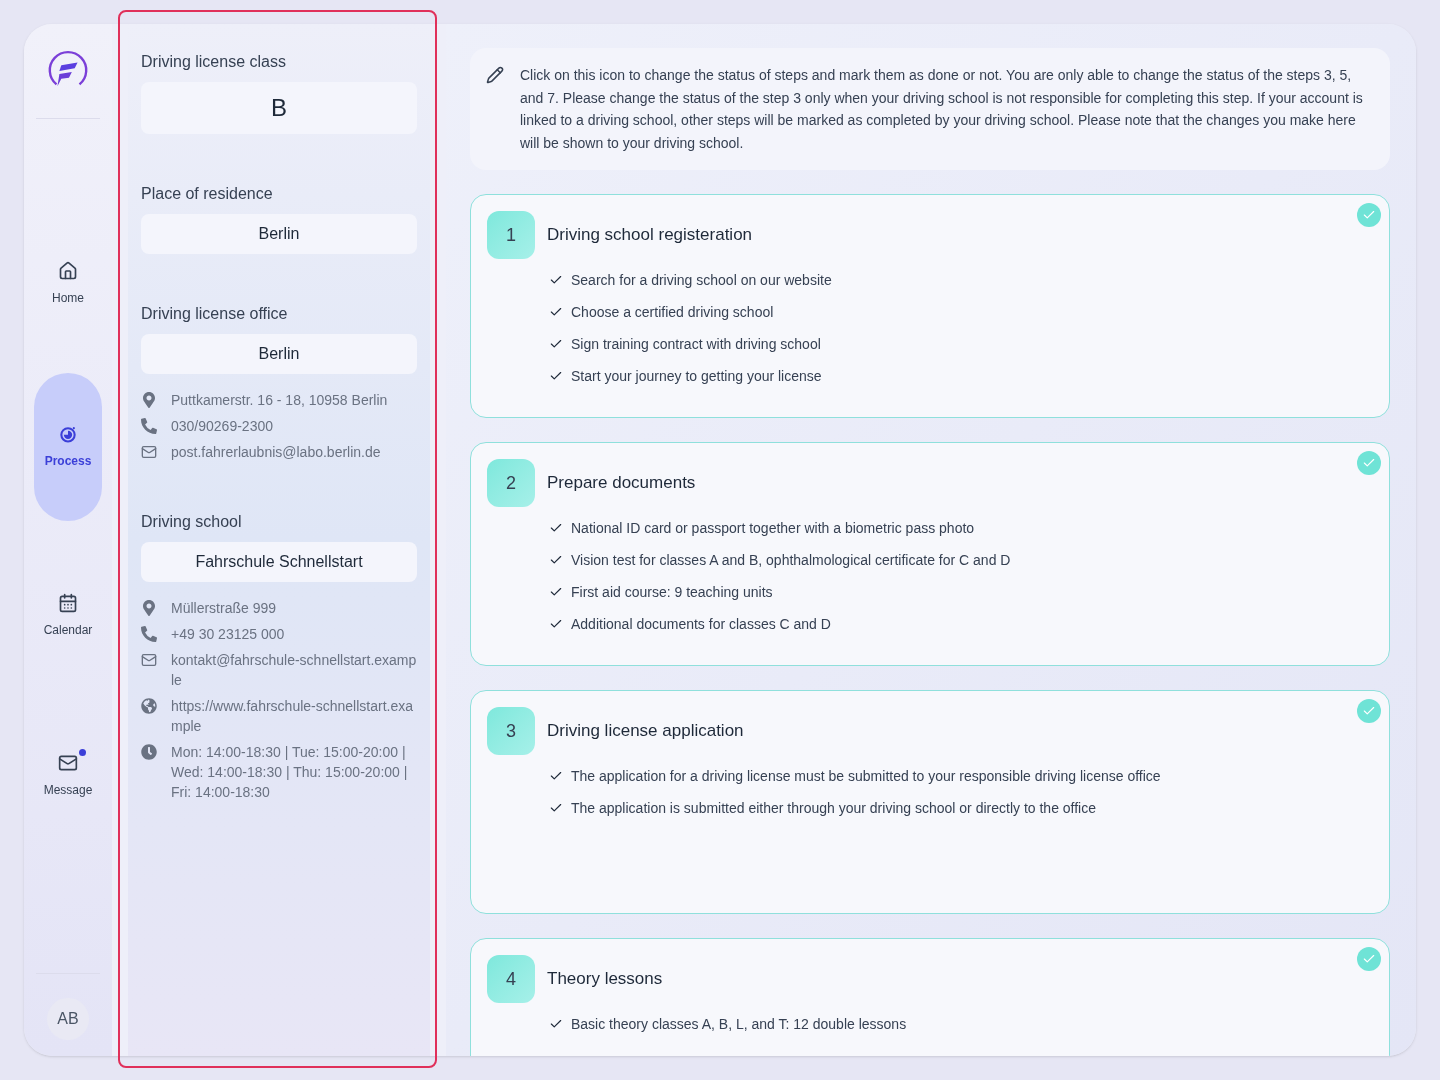 The width and height of the screenshot is (1440, 1080). Describe the element at coordinates (511, 731) in the screenshot. I see `step-number: 3` at that location.